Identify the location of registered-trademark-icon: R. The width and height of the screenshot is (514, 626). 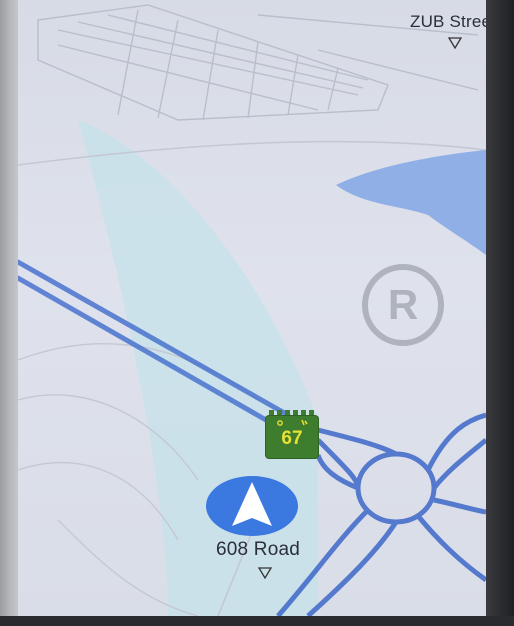
(403, 305).